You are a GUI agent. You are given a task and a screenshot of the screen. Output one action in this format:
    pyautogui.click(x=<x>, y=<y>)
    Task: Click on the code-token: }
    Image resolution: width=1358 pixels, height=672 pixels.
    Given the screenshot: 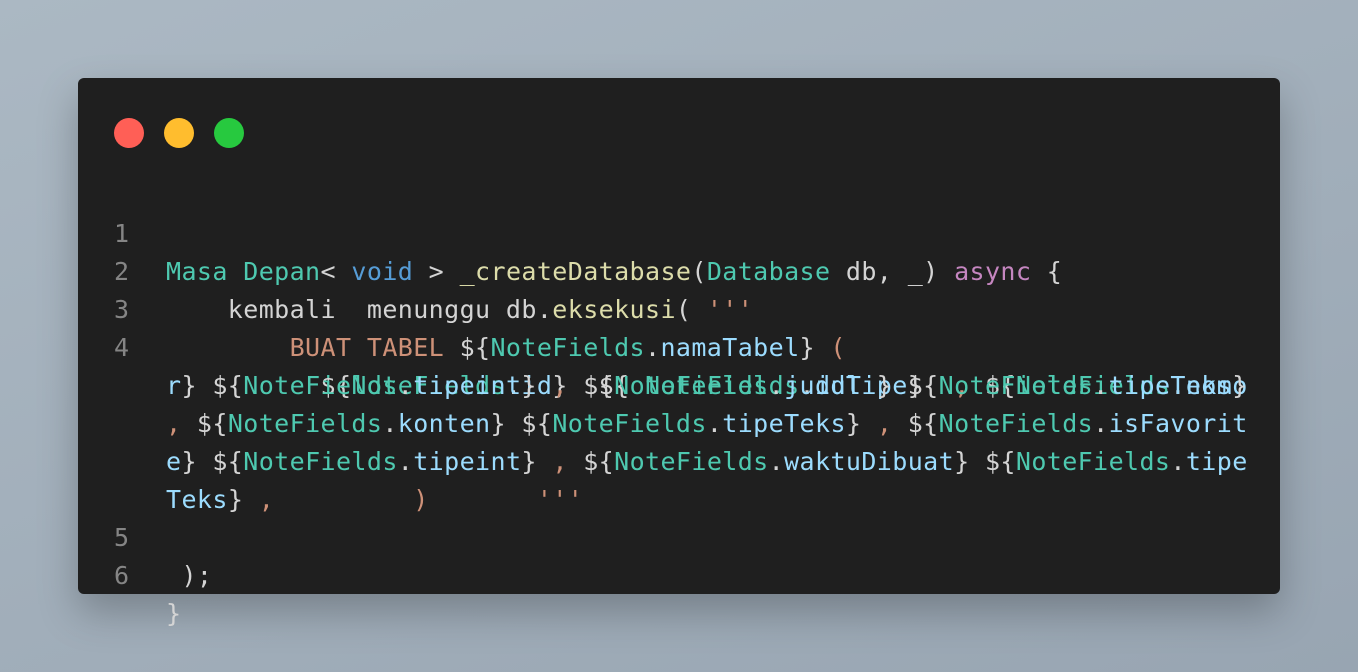 What is the action you would take?
    pyautogui.click(x=174, y=613)
    